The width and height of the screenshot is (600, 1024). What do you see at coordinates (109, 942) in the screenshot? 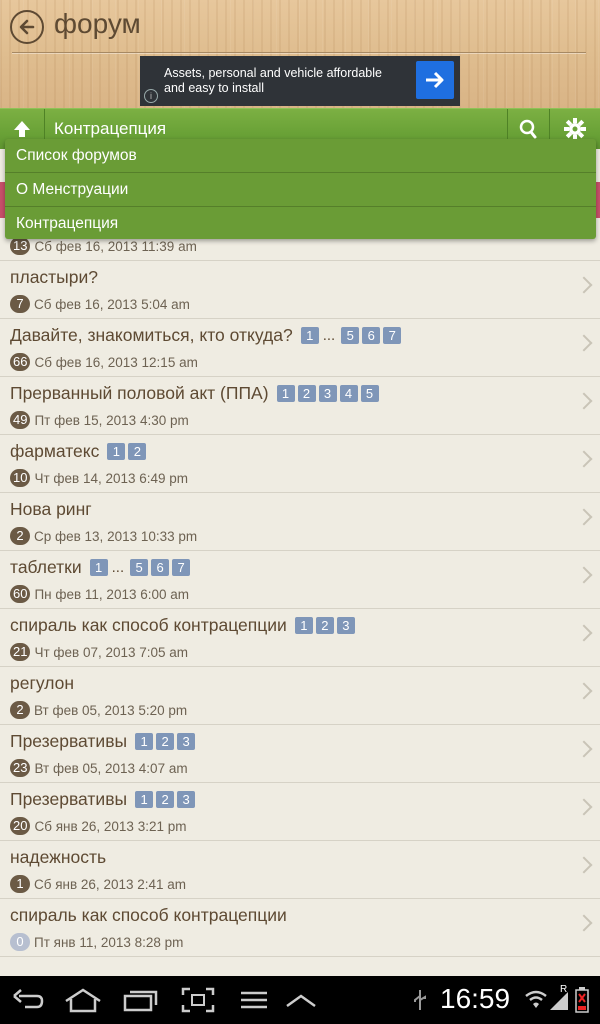
I see `topic-date: Пт янв 11, 2013 8:28 pm` at bounding box center [109, 942].